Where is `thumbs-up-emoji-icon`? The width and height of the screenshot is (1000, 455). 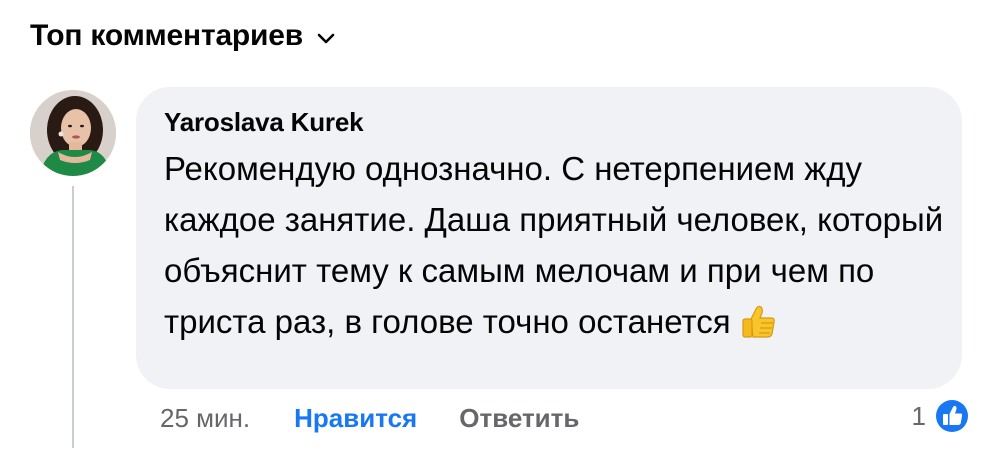 thumbs-up-emoji-icon is located at coordinates (759, 321).